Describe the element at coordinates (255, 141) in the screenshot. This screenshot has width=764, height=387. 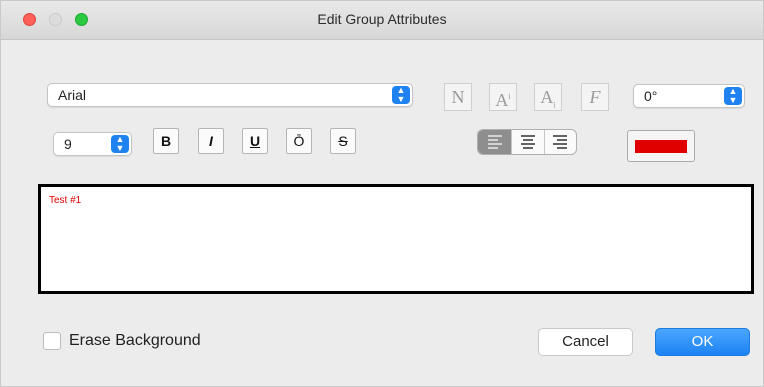
I see `underline-button: U` at that location.